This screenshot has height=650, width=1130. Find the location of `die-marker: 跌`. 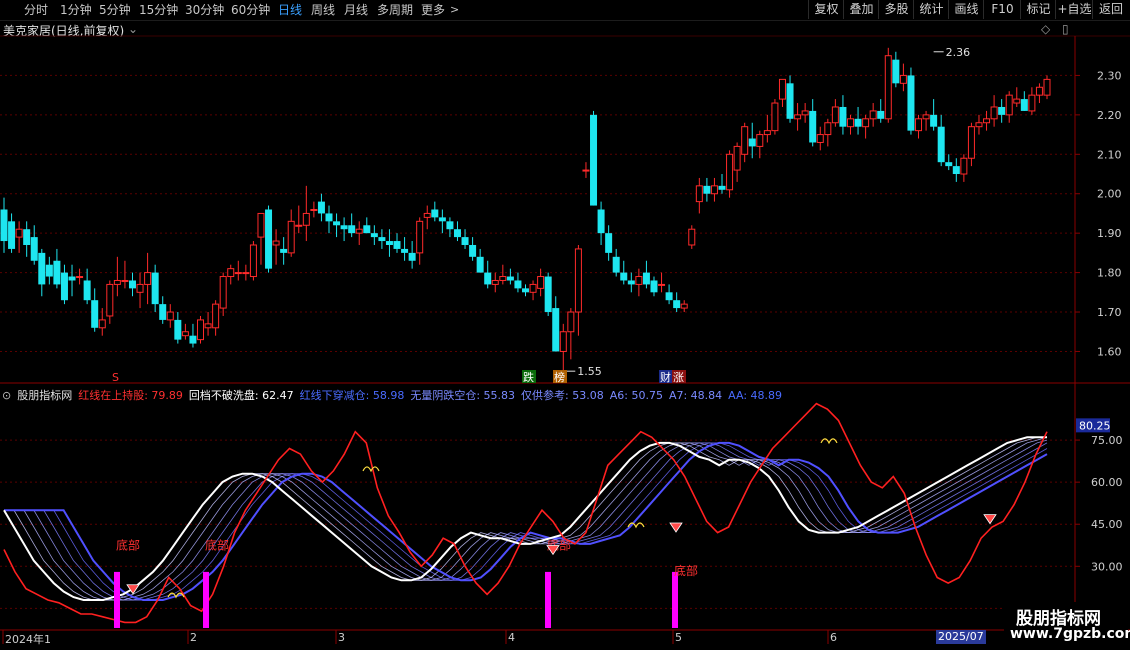

die-marker: 跌 is located at coordinates (529, 377).